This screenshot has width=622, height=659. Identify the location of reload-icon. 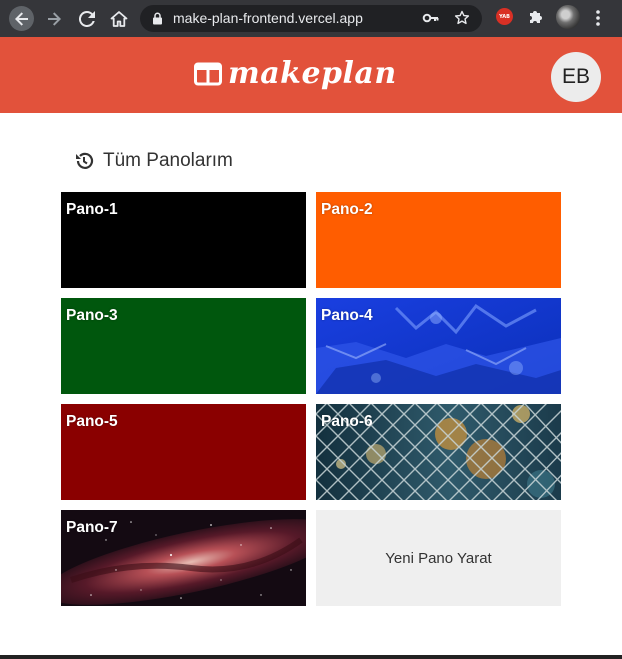
(86, 18).